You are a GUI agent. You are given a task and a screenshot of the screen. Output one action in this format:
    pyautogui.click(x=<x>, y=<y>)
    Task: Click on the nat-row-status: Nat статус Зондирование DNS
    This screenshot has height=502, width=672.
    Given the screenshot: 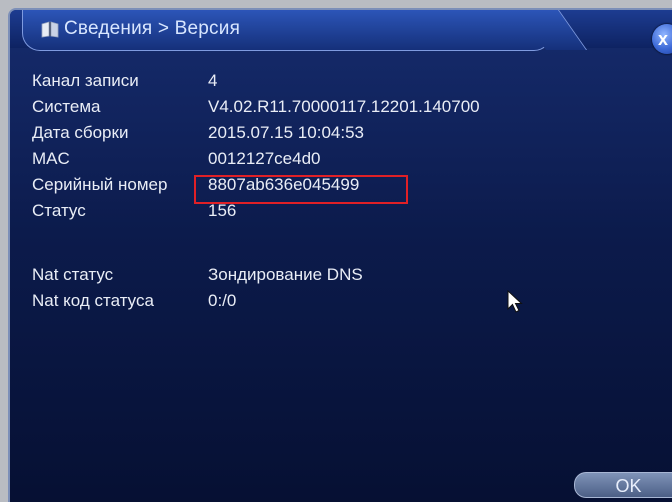 What is the action you would take?
    pyautogui.click(x=330, y=275)
    